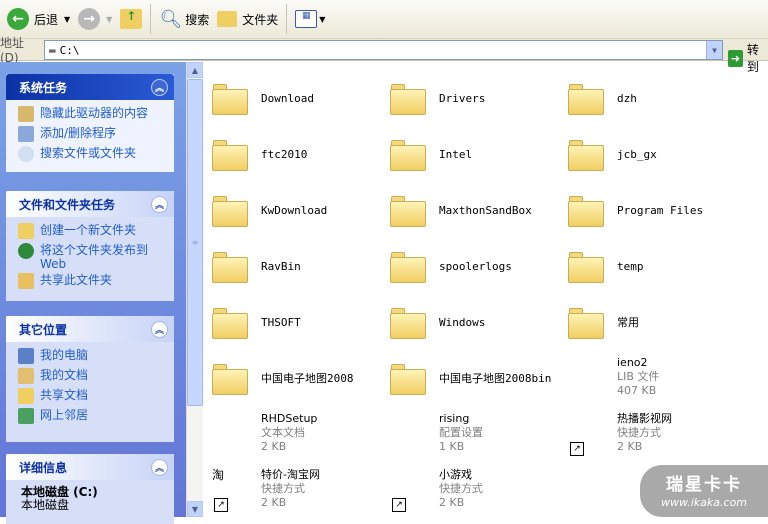 The height and width of the screenshot is (524, 768). Describe the element at coordinates (648, 210) in the screenshot. I see `folder-item: Program Files` at that location.